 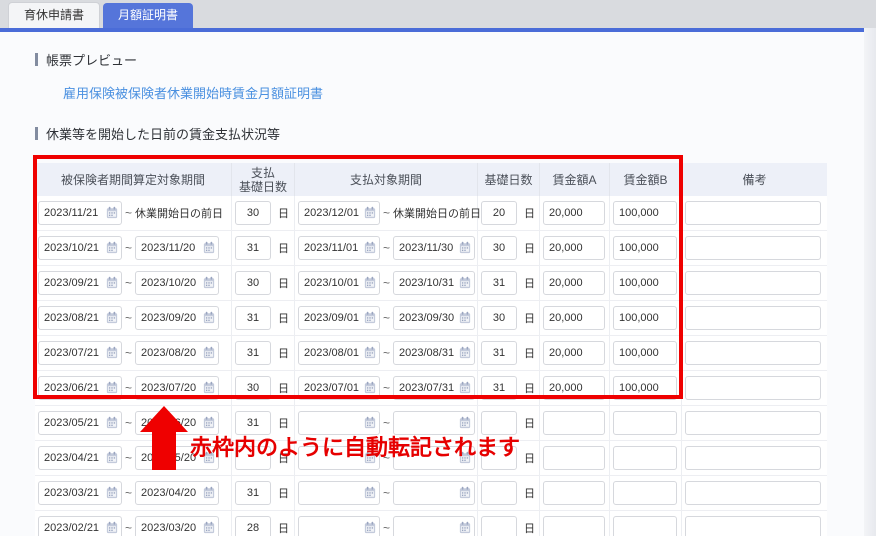 I want to click on tab-ikukyu-shinseisho: 育休申請書, so click(x=54, y=15).